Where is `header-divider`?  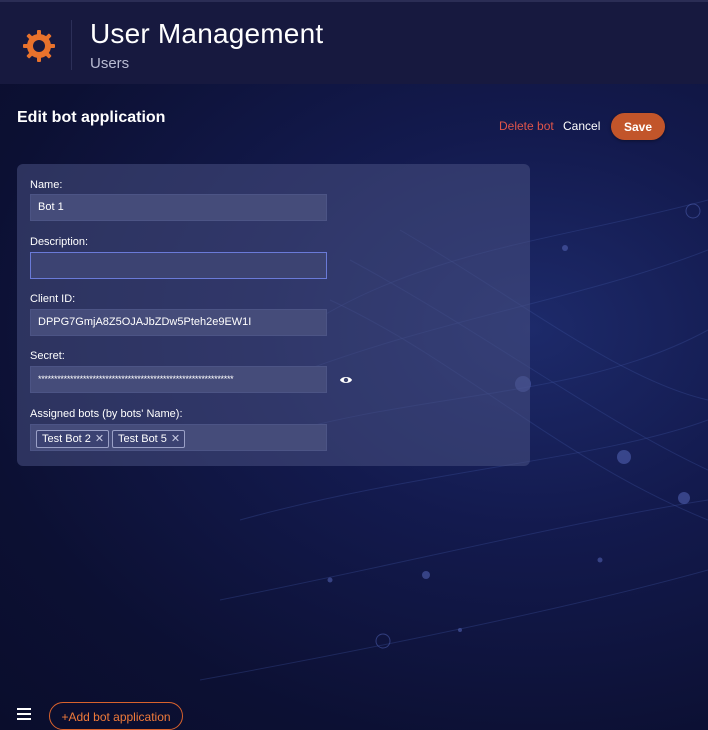
header-divider is located at coordinates (71, 45).